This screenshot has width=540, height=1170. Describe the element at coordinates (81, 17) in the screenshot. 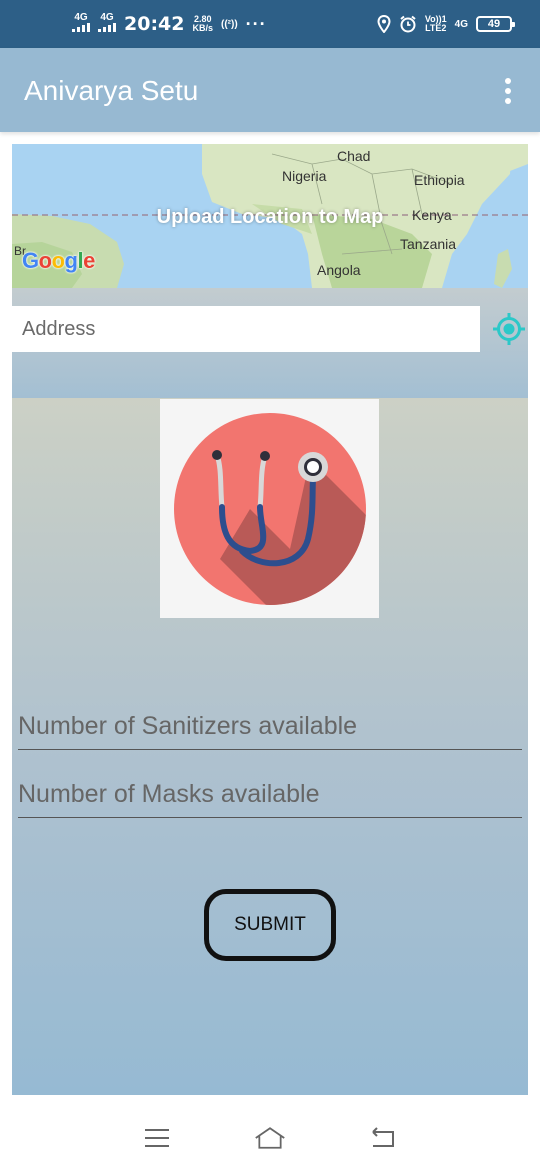

I see `network-type-1: 4G` at that location.